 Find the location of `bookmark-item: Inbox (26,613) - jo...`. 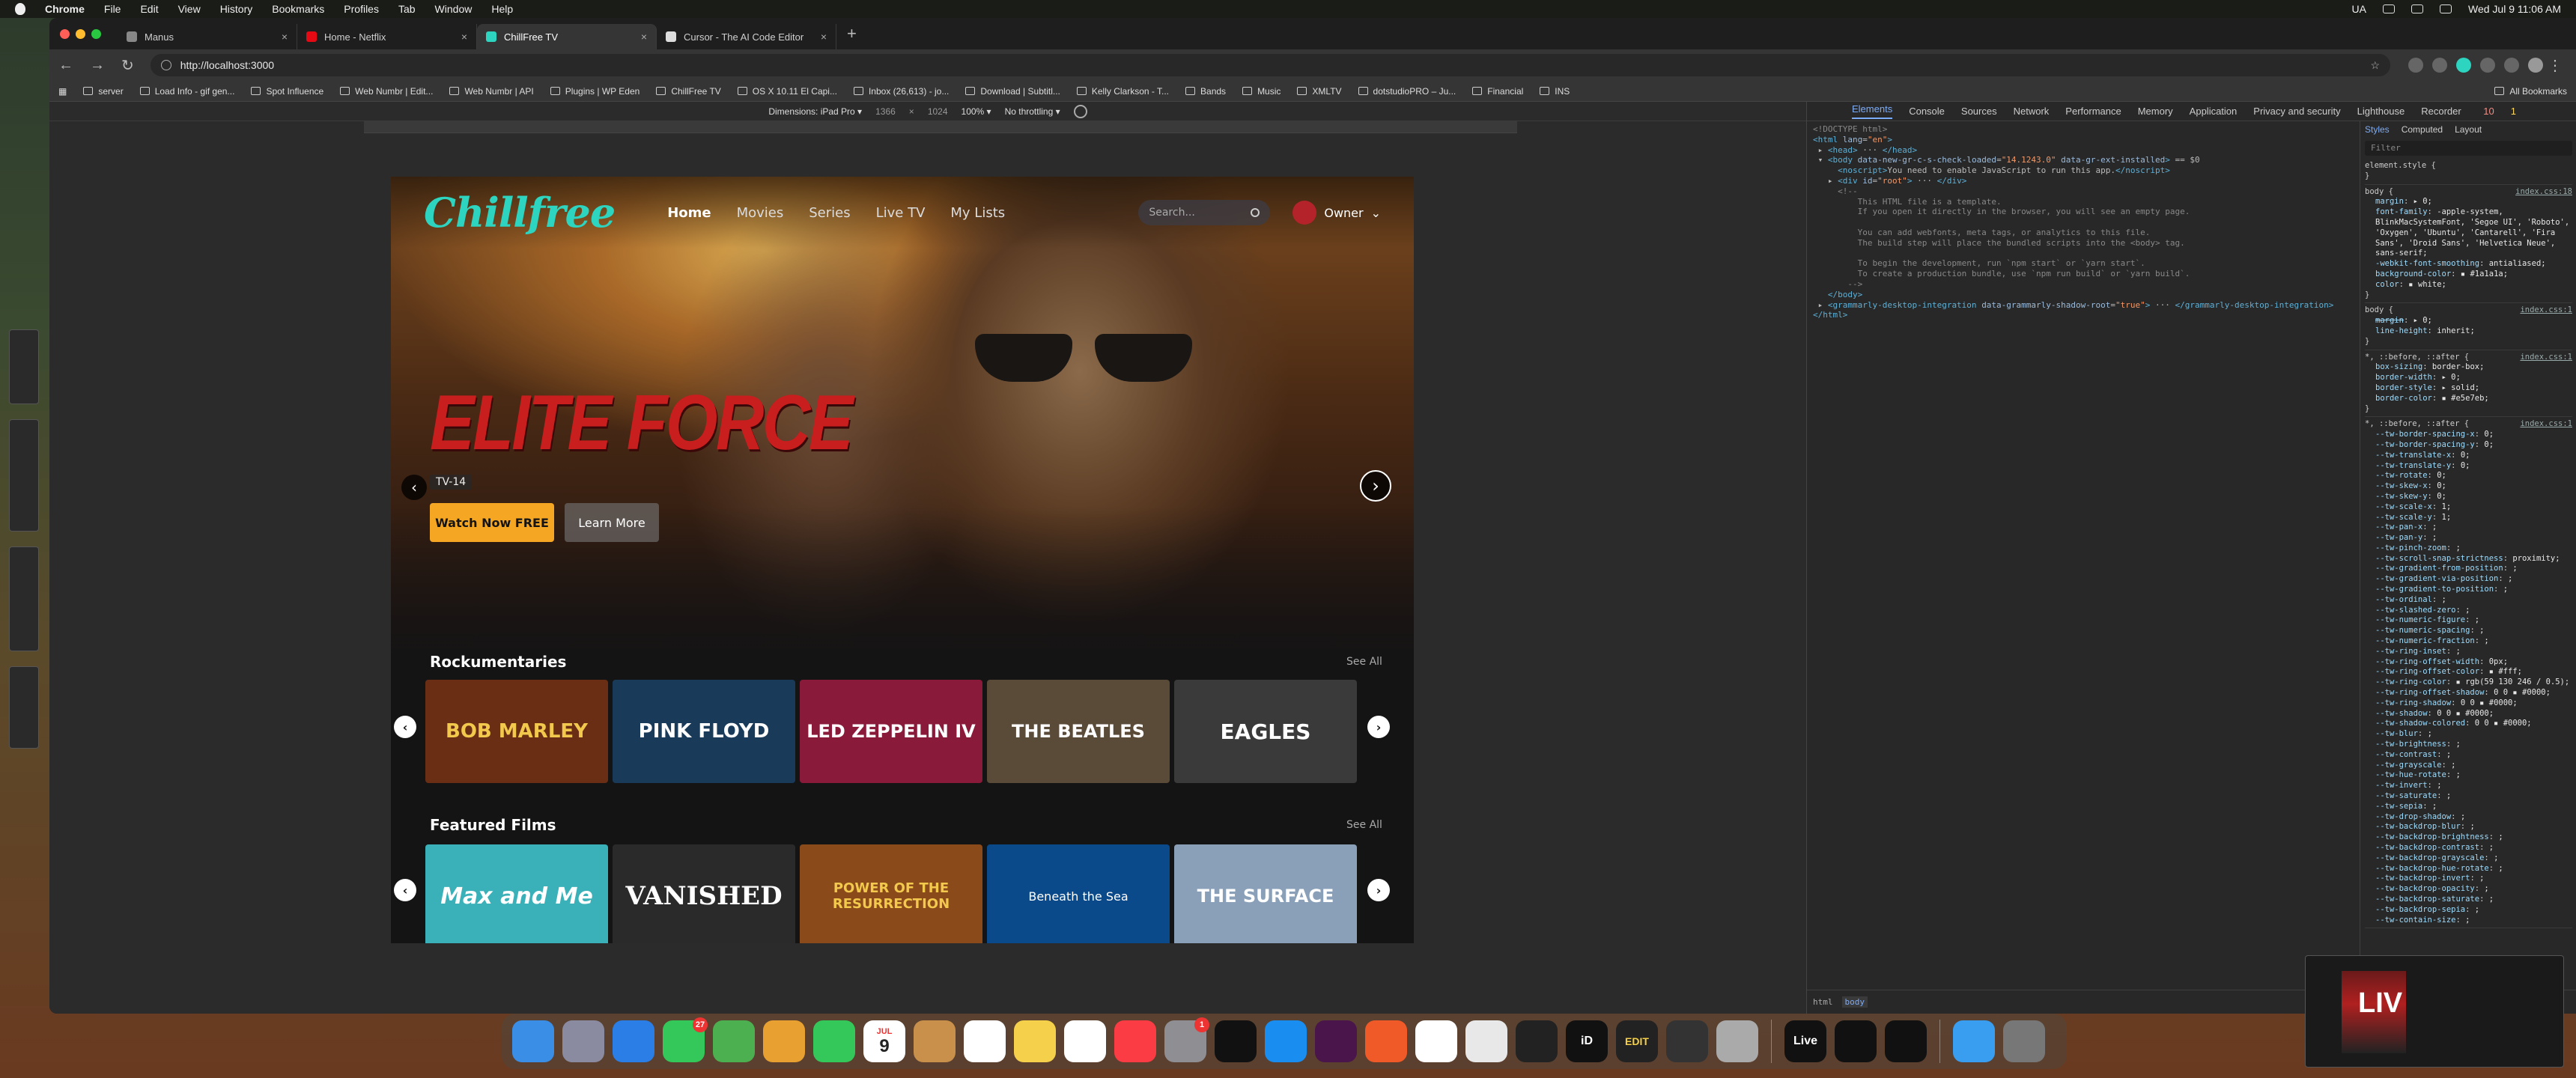

bookmark-item: Inbox (26,613) - jo... is located at coordinates (901, 91).